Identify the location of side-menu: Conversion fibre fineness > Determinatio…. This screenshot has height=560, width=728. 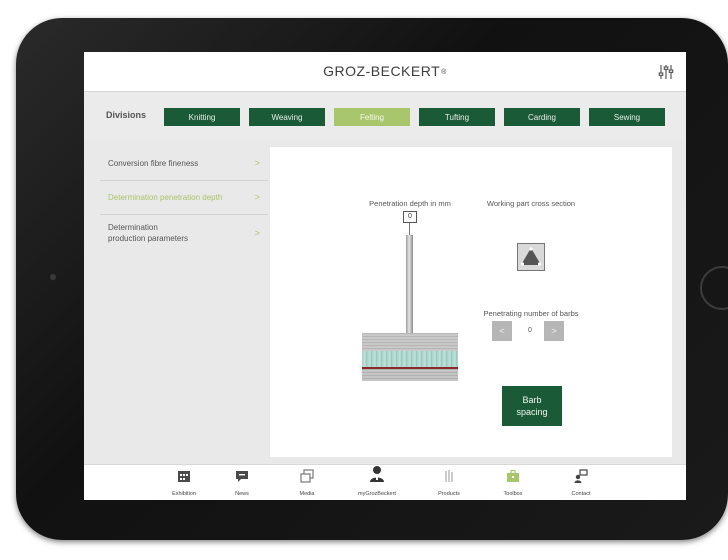
(184, 204).